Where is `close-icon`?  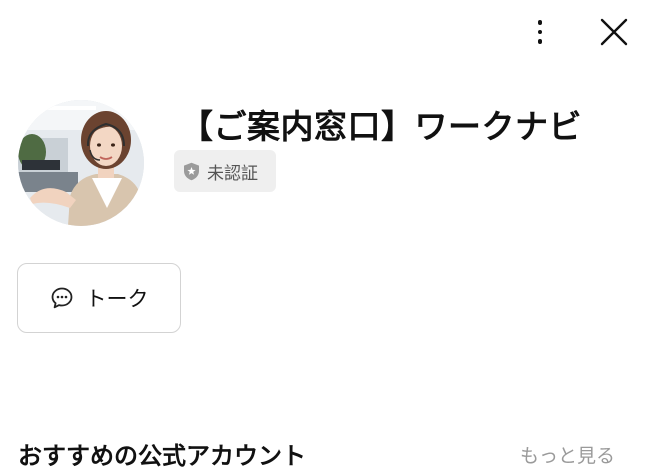 close-icon is located at coordinates (614, 32).